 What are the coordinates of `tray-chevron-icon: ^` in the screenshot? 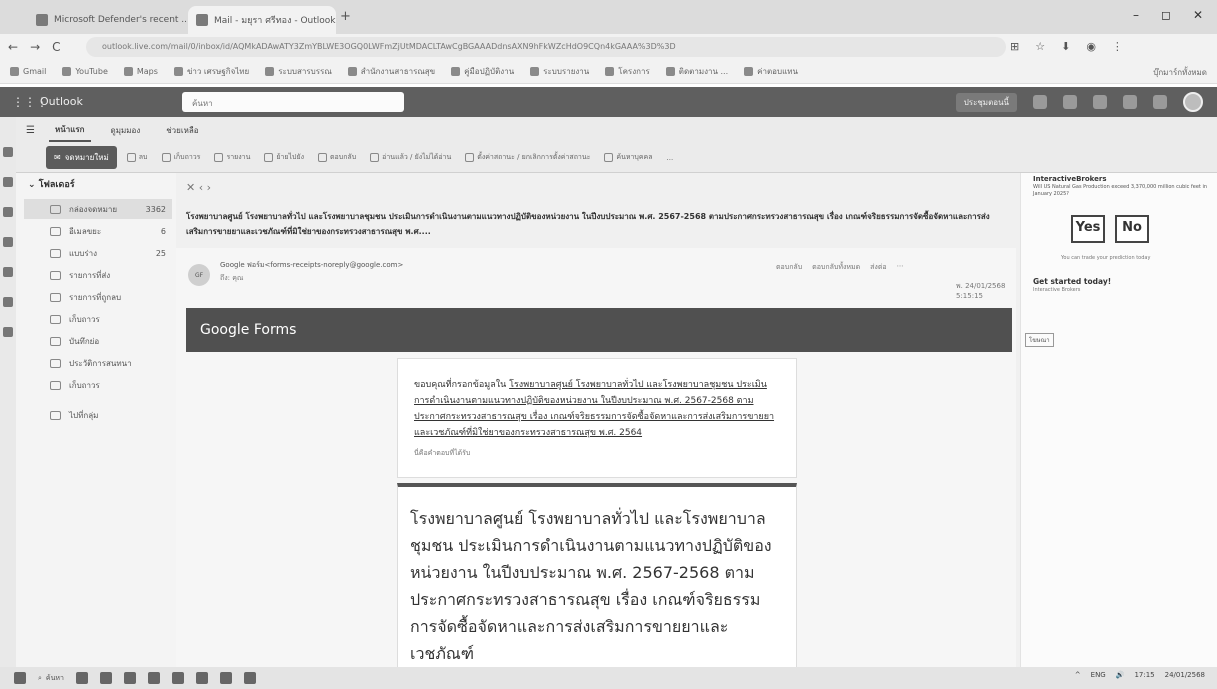 It's located at (1078, 675).